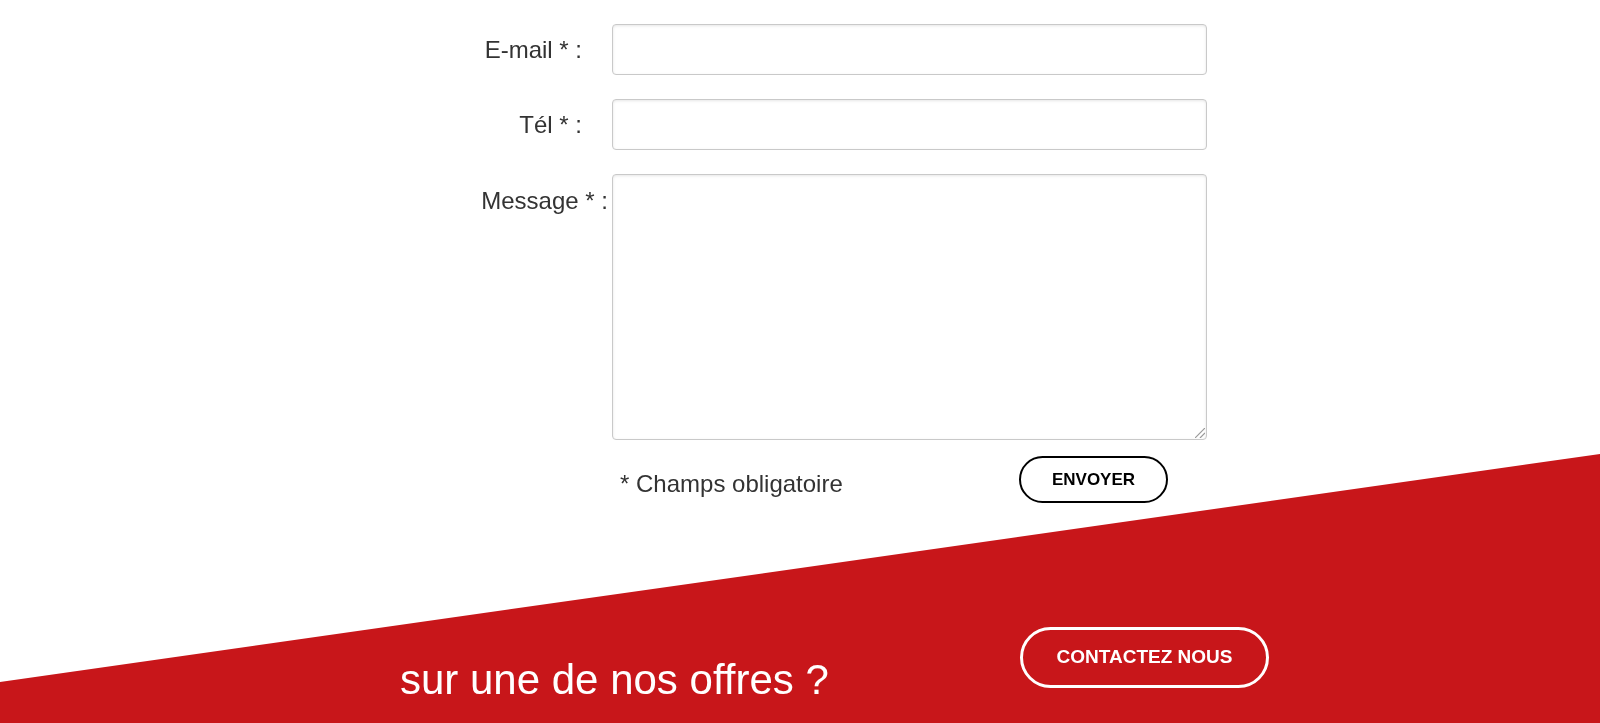 The width and height of the screenshot is (1600, 723). What do you see at coordinates (614, 680) in the screenshot?
I see `banner-text: sur une de nos offres ?` at bounding box center [614, 680].